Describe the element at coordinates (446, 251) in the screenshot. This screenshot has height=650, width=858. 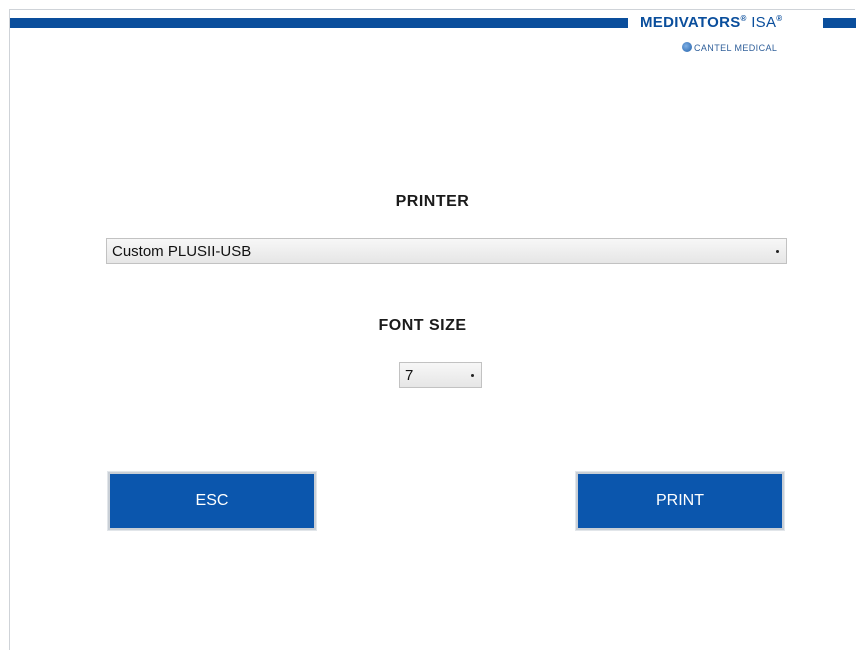
I see `printer-select: Custom PLUSII-USB` at that location.